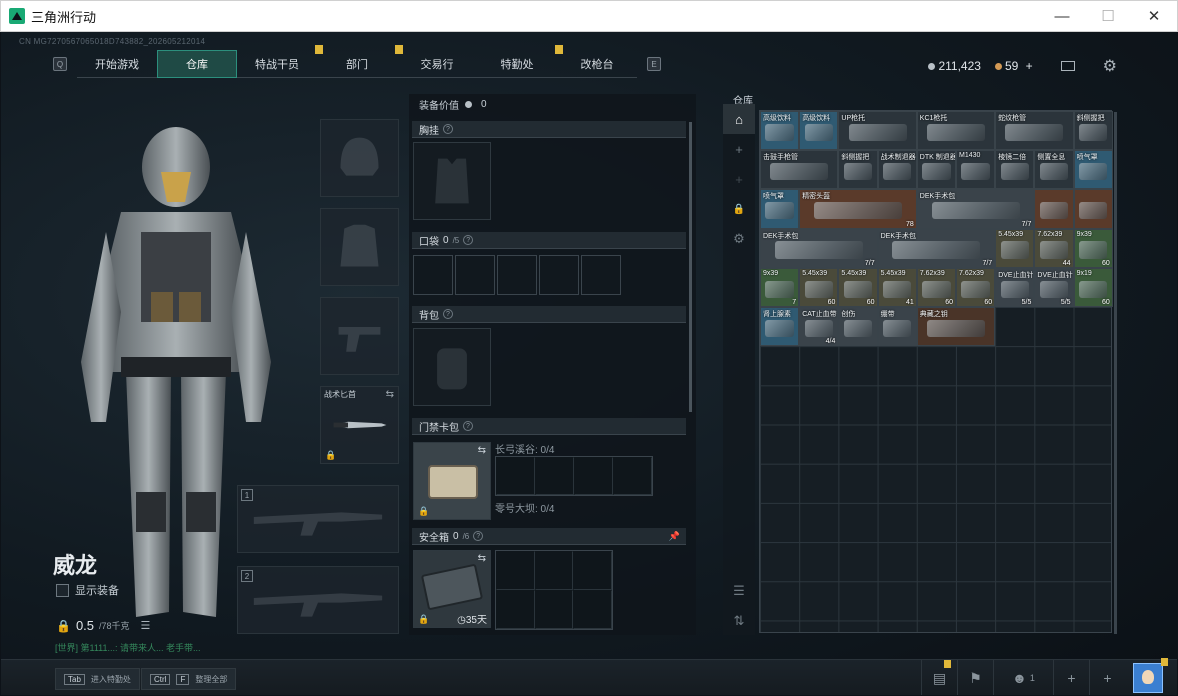 Image resolution: width=1178 pixels, height=696 pixels. I want to click on warehouse-item: M1430, so click(976, 170).